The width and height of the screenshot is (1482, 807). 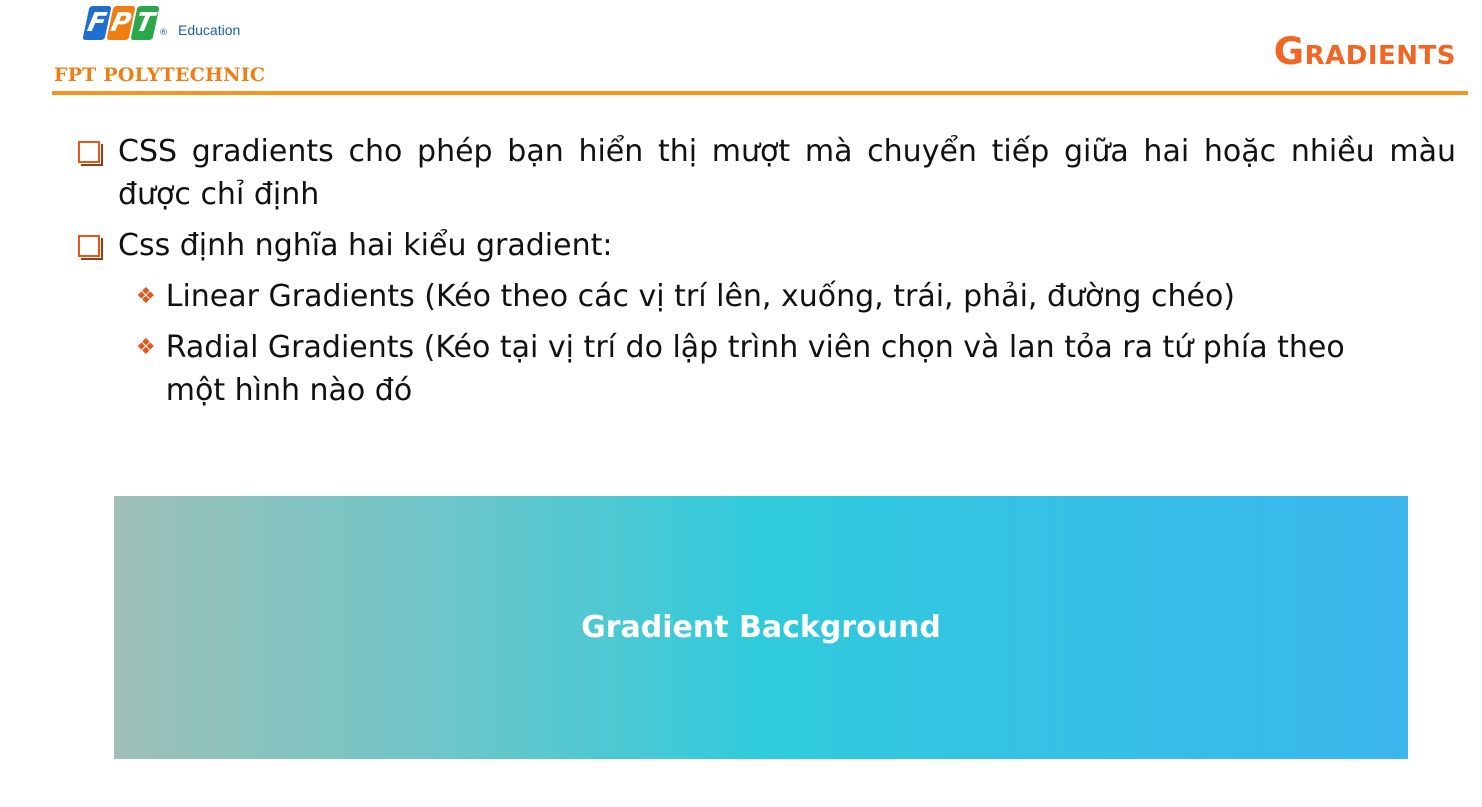 What do you see at coordinates (760, 93) in the screenshot?
I see `header-divider` at bounding box center [760, 93].